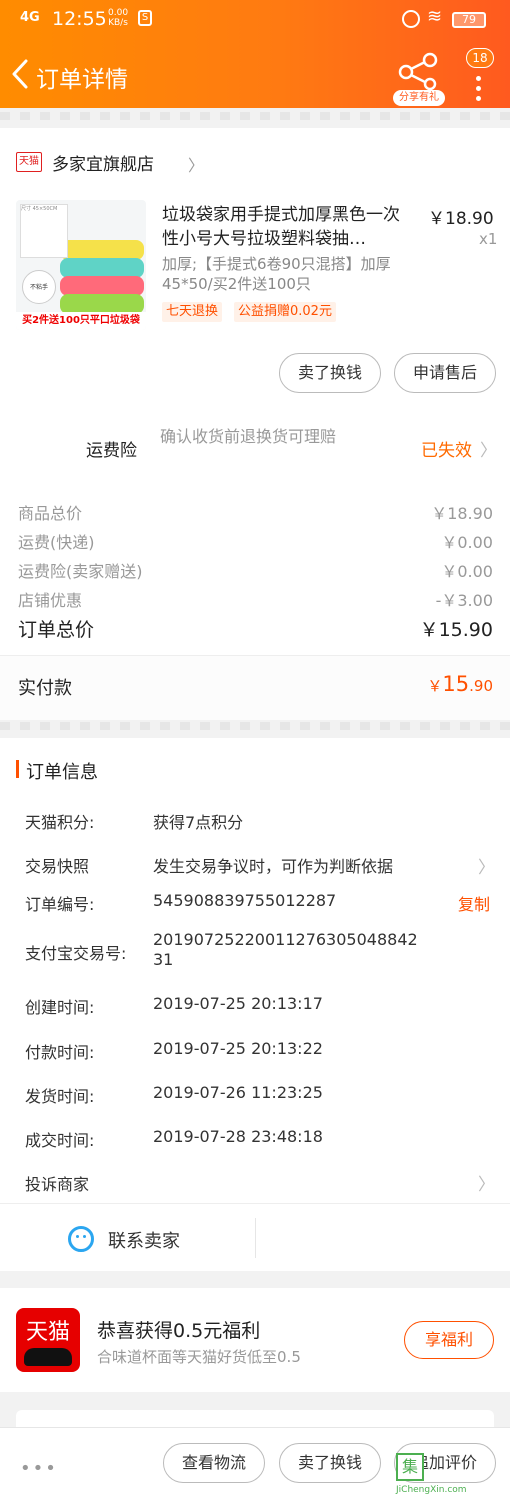 The image size is (510, 1500). What do you see at coordinates (144, 1241) in the screenshot?
I see `contact-seller-label: 联系卖家` at bounding box center [144, 1241].